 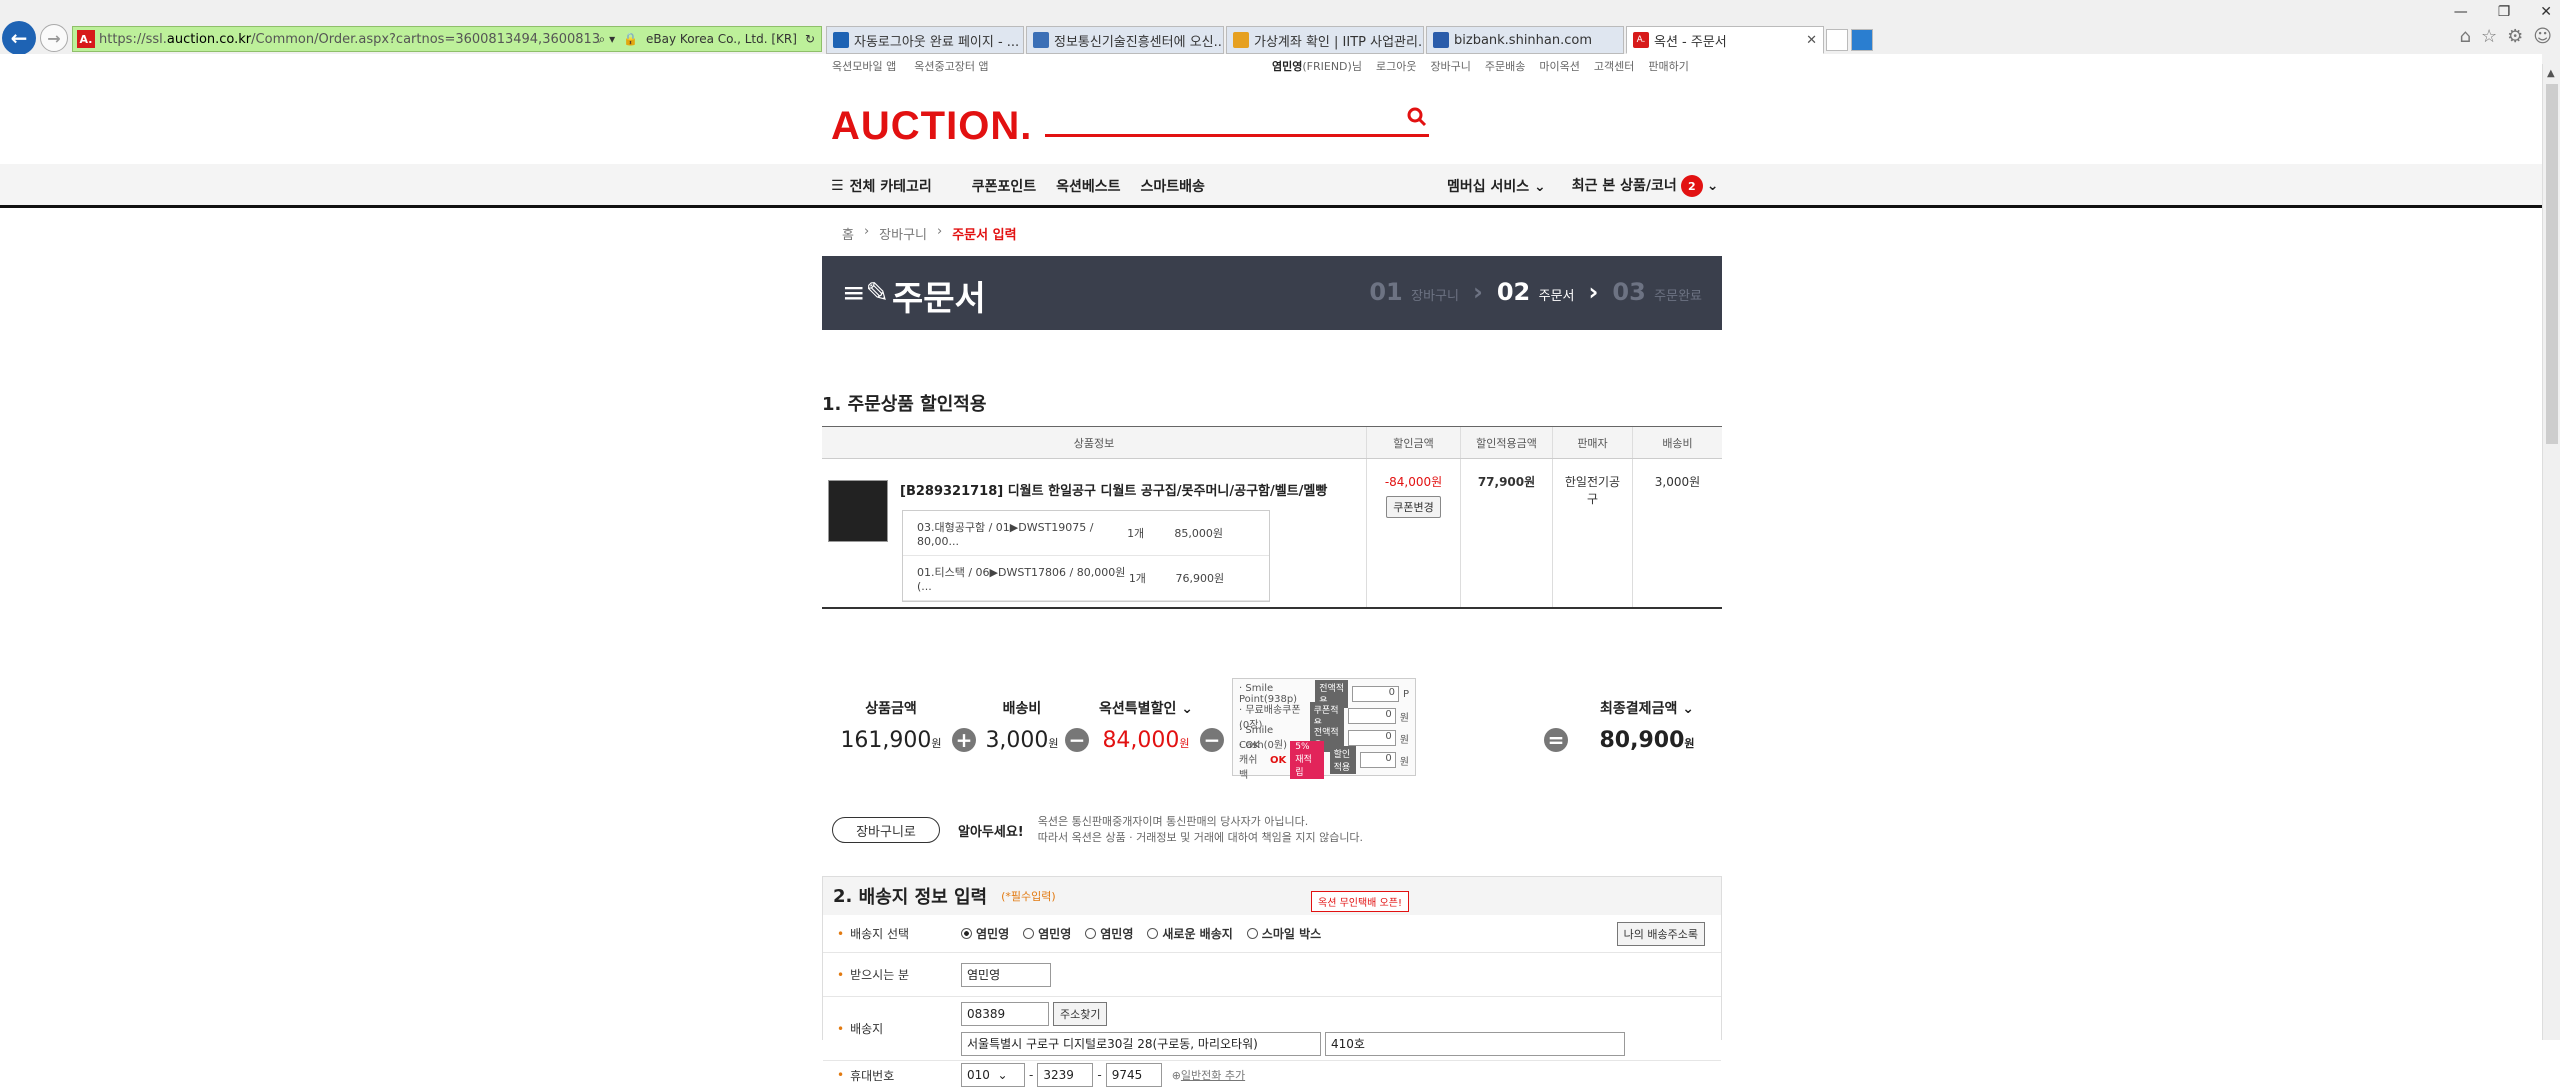 I want to click on step-cart: 01 장바구니, so click(x=1414, y=292).